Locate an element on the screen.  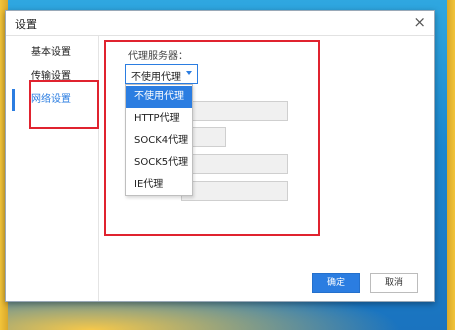
sidebar-item-label: 基本设置 is located at coordinates (51, 52).